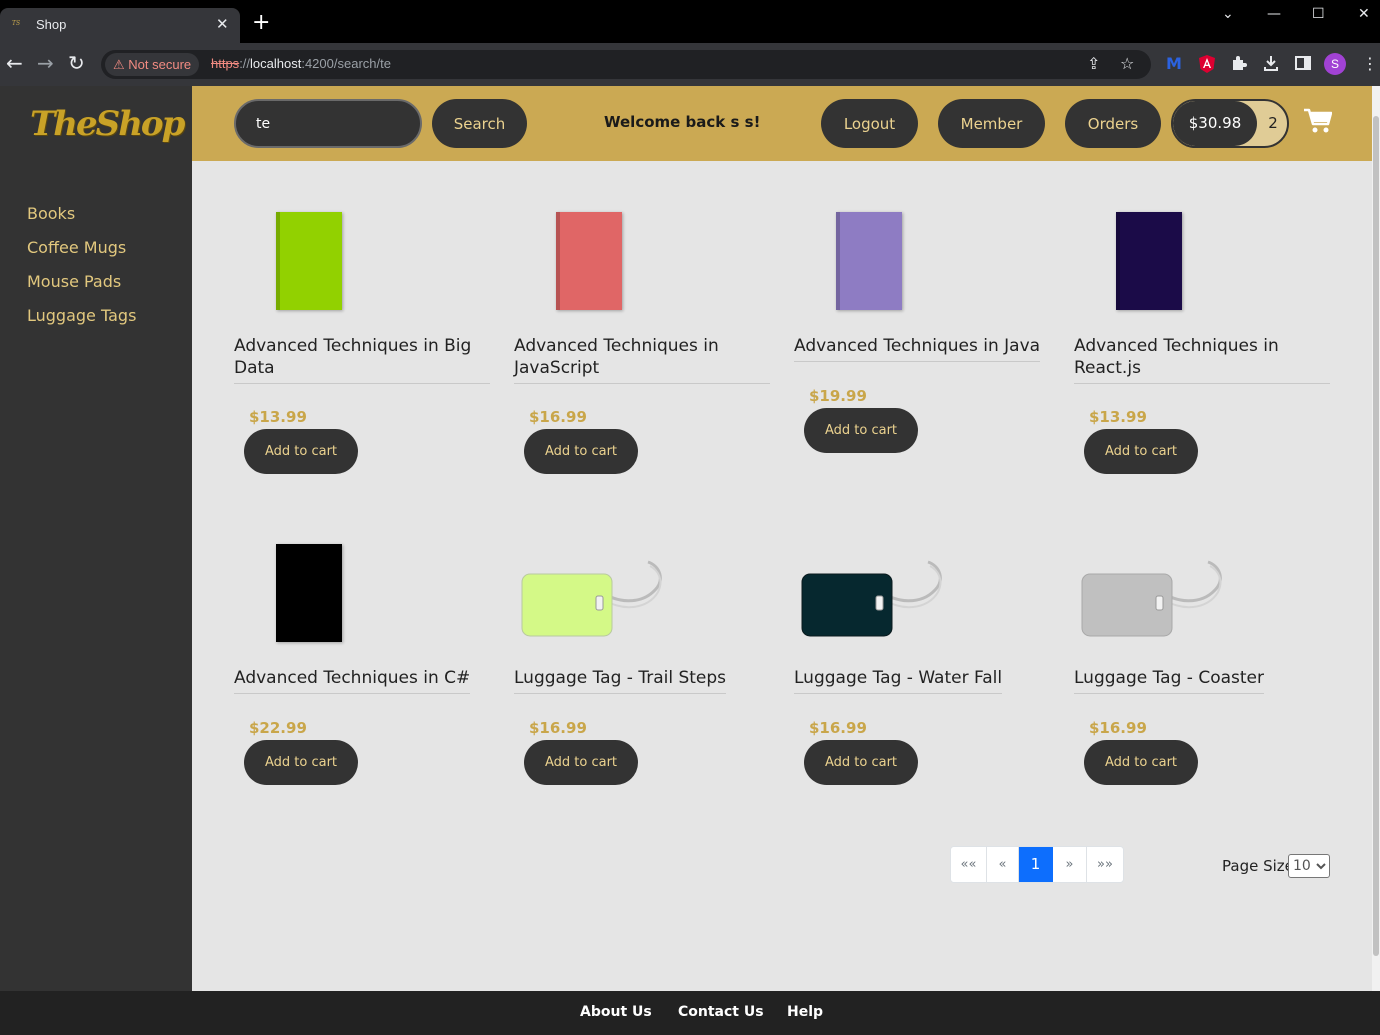  What do you see at coordinates (690, 21) in the screenshot?
I see `browser-tab-bar: TS Shop ✕ + ⌄ — ☐ ✕` at bounding box center [690, 21].